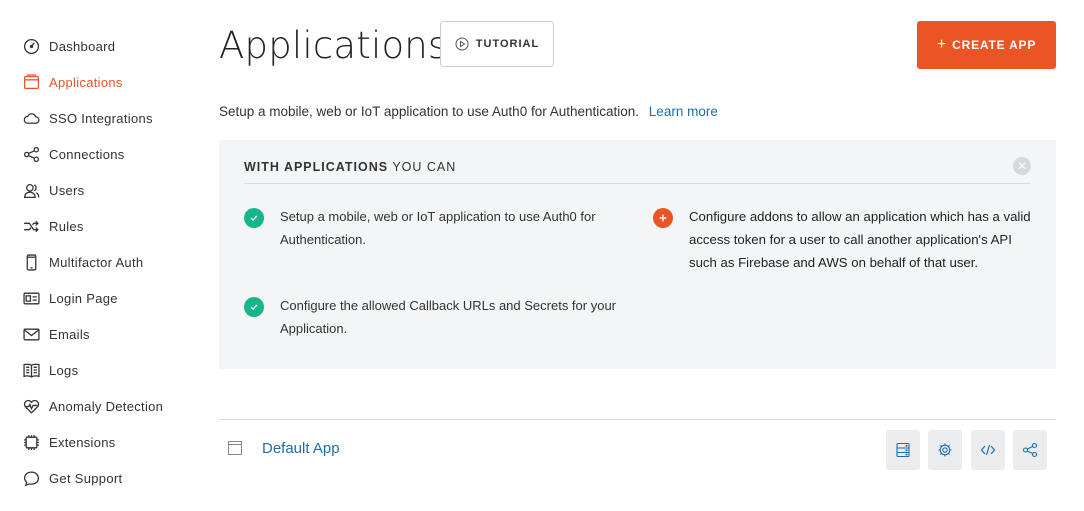 The image size is (1084, 511). What do you see at coordinates (106, 406) in the screenshot?
I see `sidebar-item-label: Anomaly Detection` at bounding box center [106, 406].